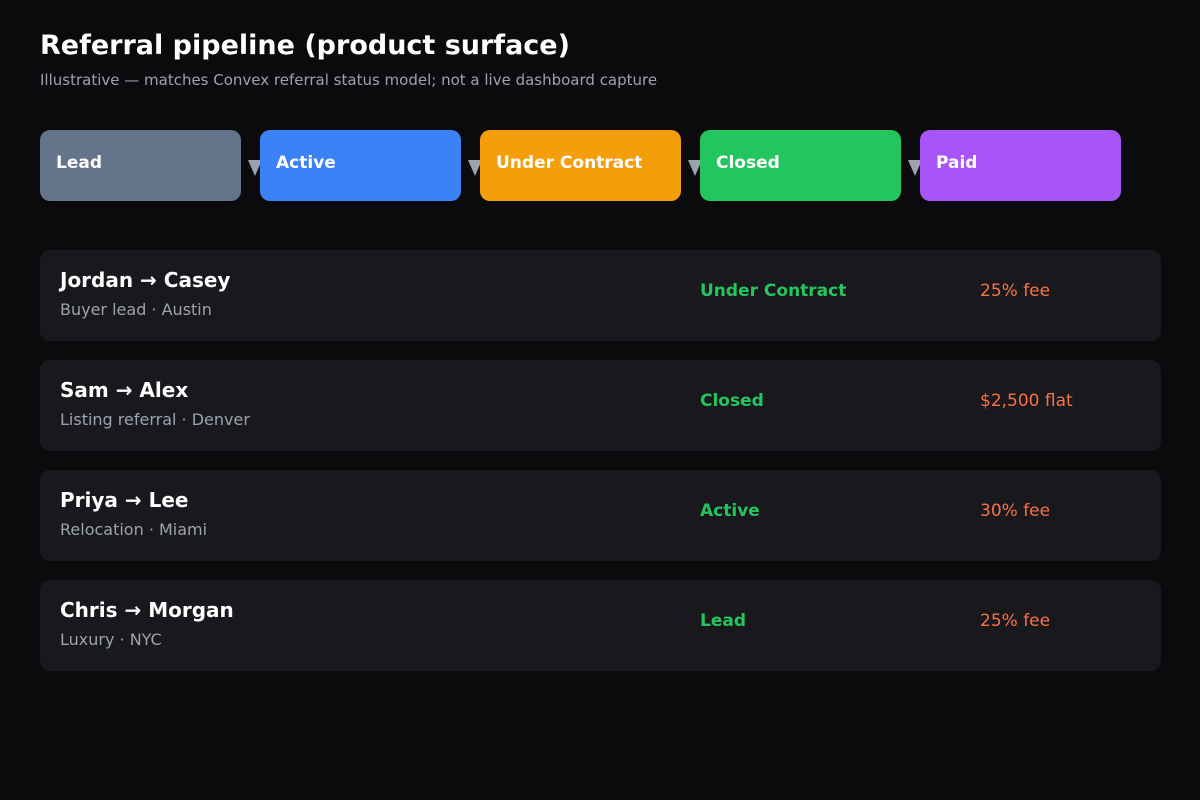  I want to click on referral-names: Sam → Alex, so click(124, 390).